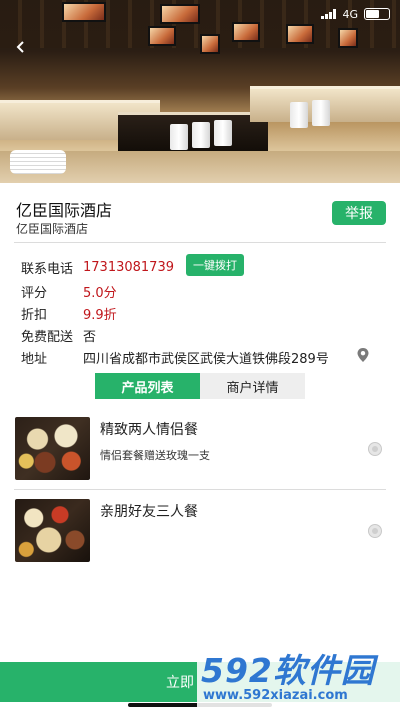 This screenshot has width=400, height=711. What do you see at coordinates (275, 695) in the screenshot?
I see `watermark-url: www.592xiazai.com` at bounding box center [275, 695].